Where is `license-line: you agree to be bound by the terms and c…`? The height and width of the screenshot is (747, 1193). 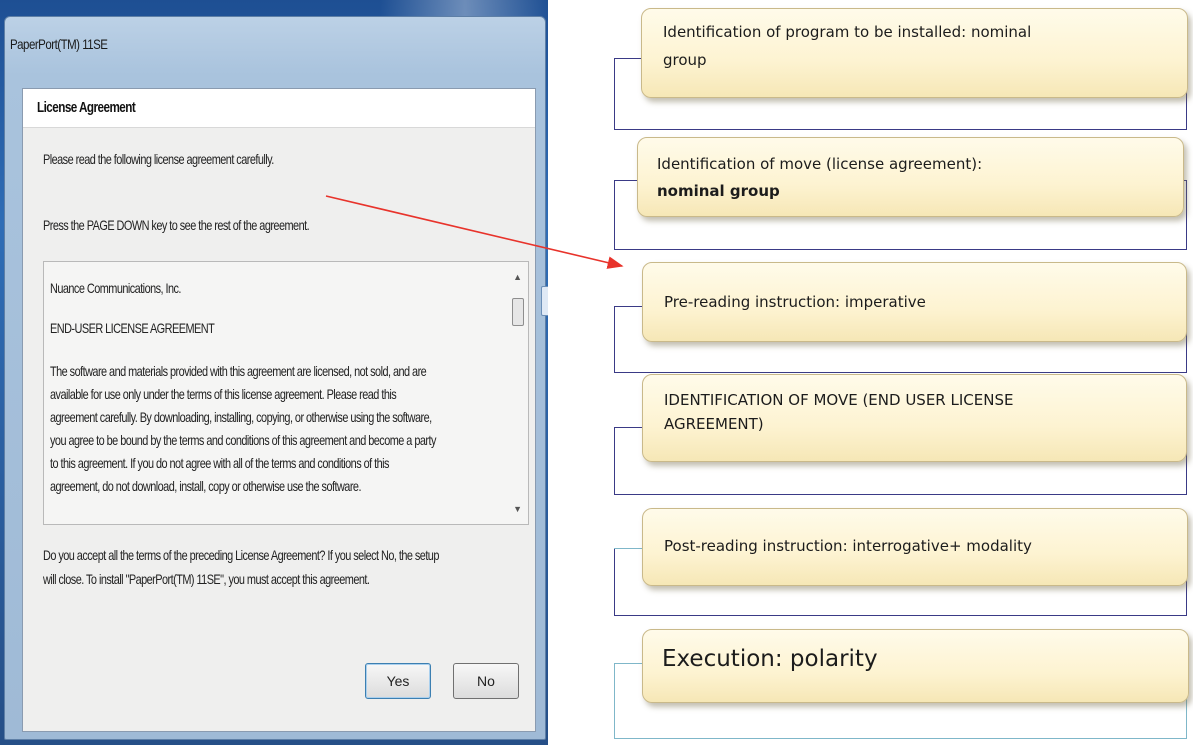 license-line: you agree to be bound by the terms and c… is located at coordinates (243, 440).